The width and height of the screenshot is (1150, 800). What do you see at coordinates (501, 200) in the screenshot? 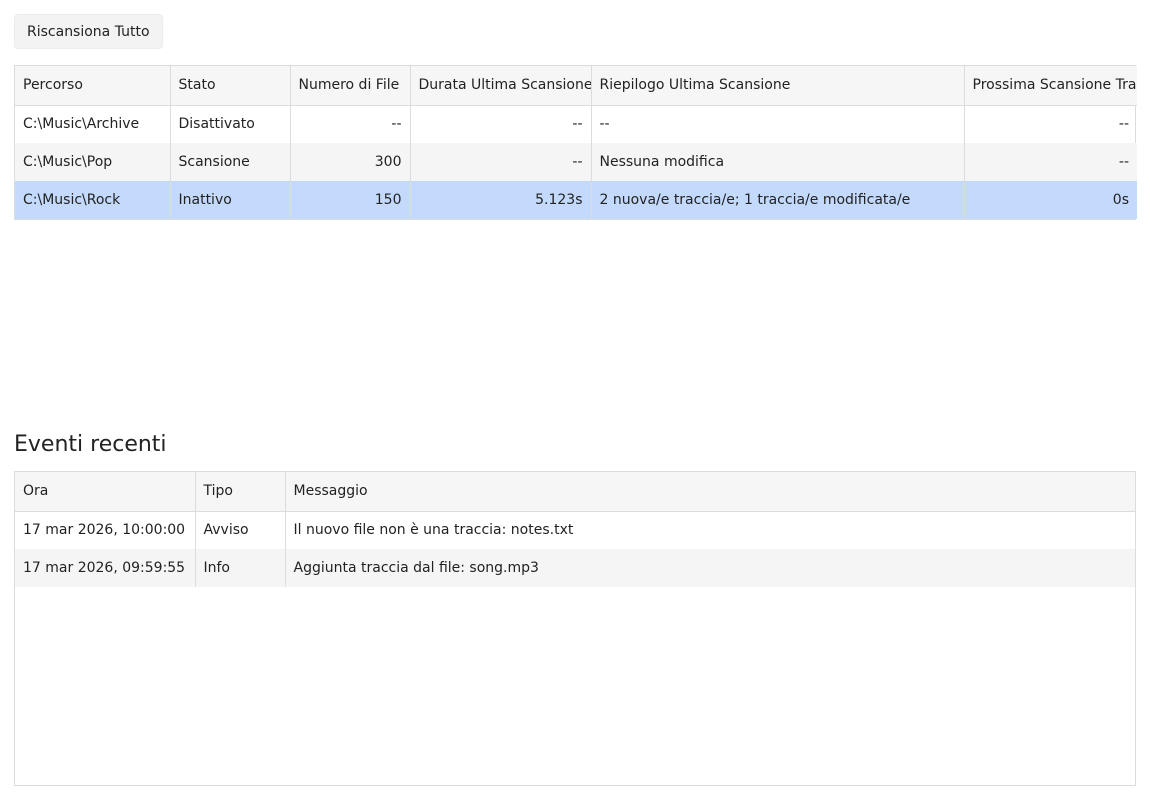
I see `source-last-duration: 5.123s` at bounding box center [501, 200].